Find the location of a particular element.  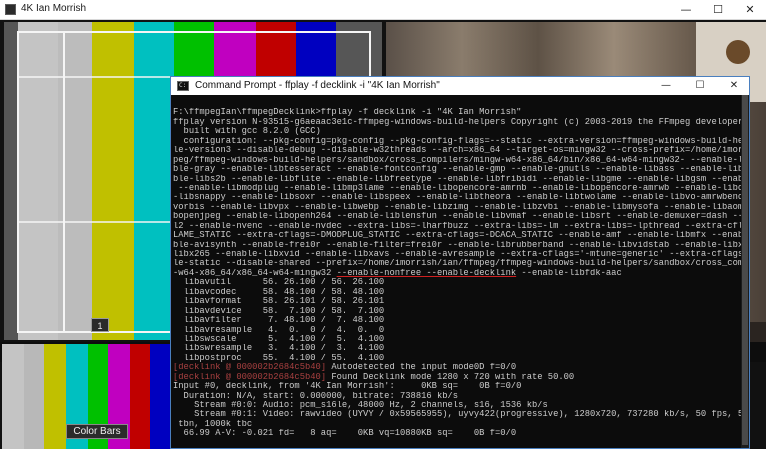

decklink-flags-highlight: --enable-nonfree --enable-decklink is located at coordinates (426, 273).